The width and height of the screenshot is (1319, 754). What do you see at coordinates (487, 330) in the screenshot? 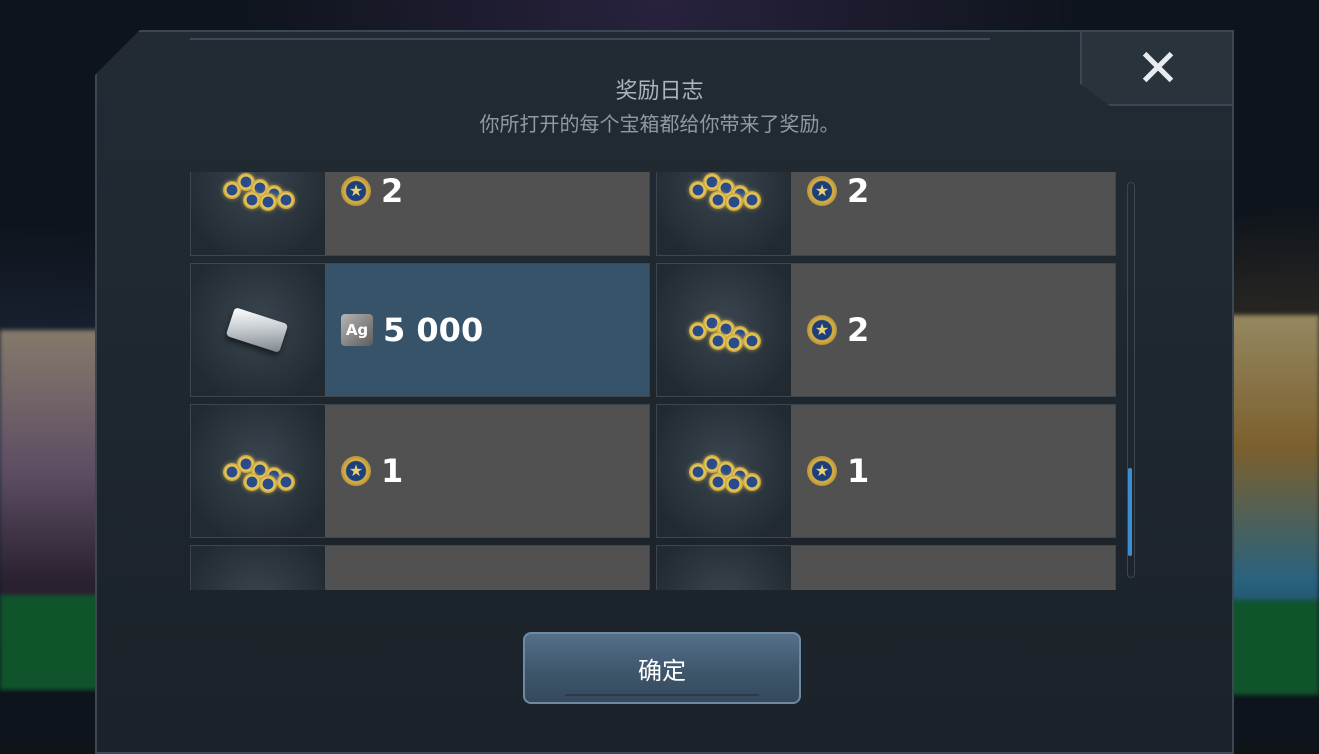
I see `reward-body: Ag 5 000` at bounding box center [487, 330].